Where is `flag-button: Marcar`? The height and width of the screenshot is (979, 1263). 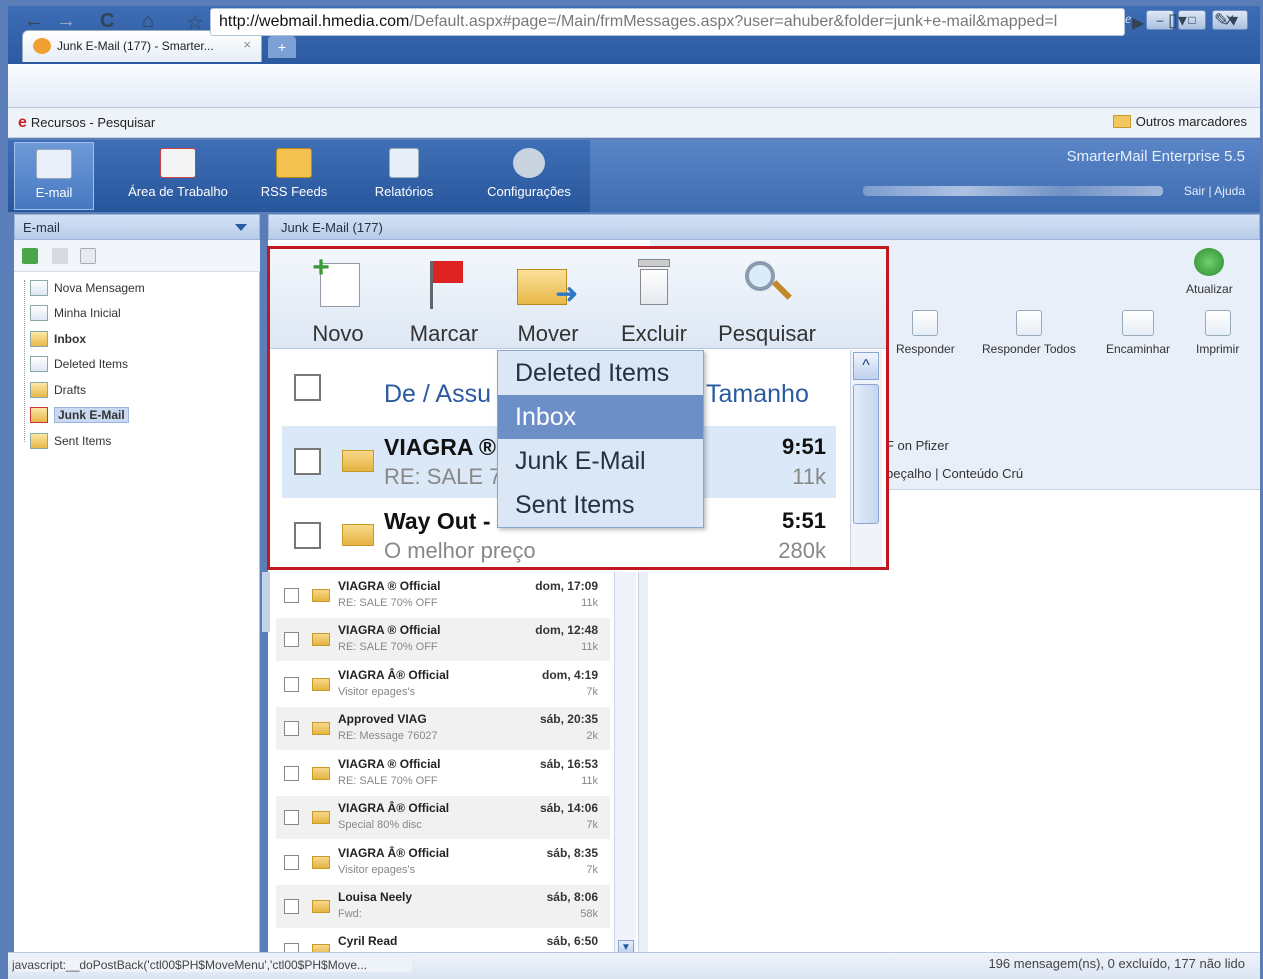 flag-button: Marcar is located at coordinates (444, 302).